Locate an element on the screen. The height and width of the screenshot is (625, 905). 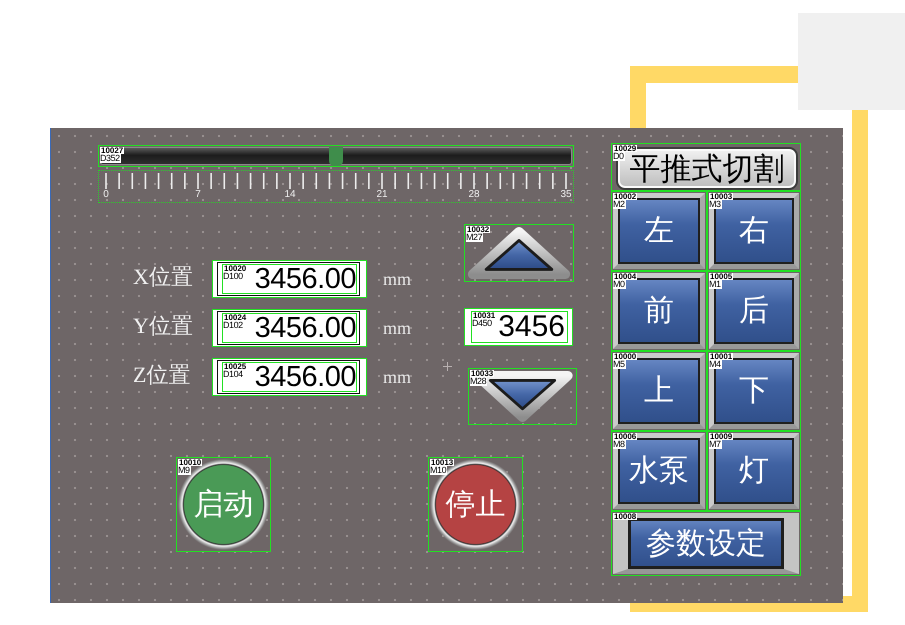
address-tag: M2 is located at coordinates (619, 204).